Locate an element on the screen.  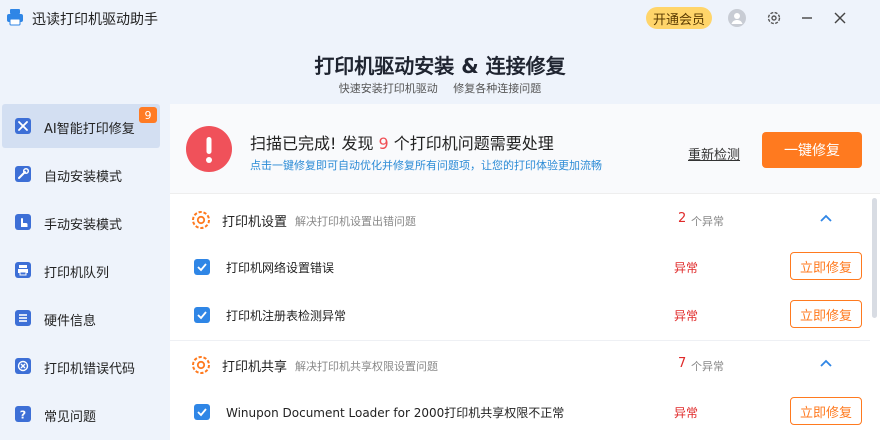
sidebar-item-hardware-info: 硬件信息 is located at coordinates (81, 318).